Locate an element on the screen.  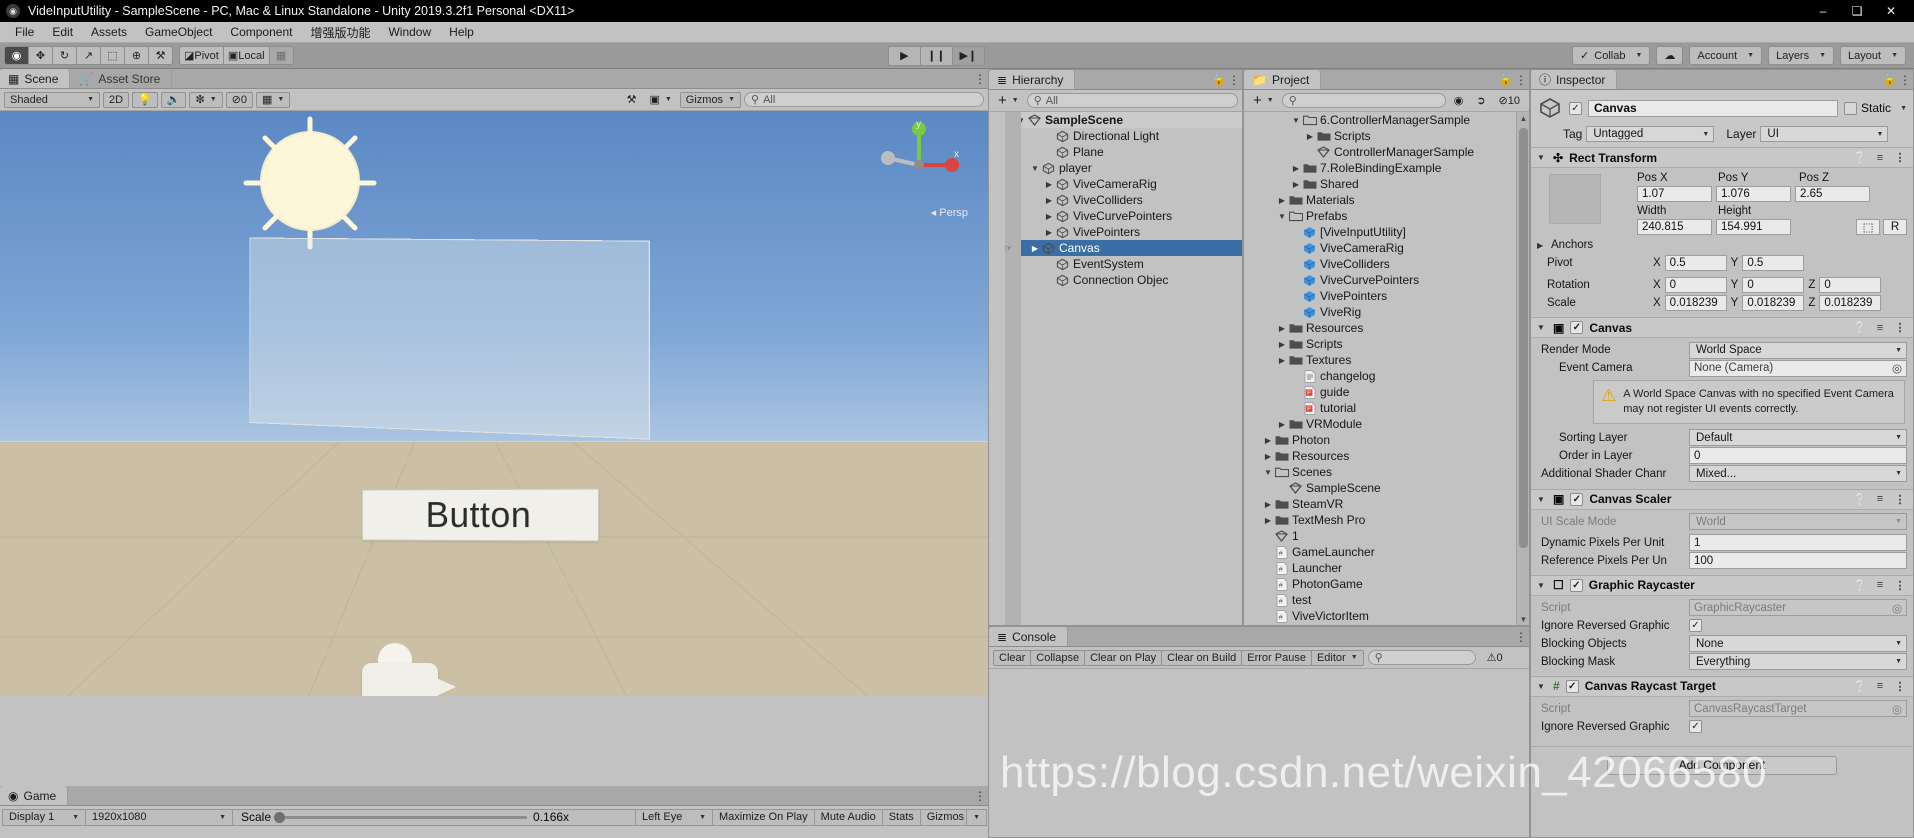
maximize-button: ❑ is located at coordinates (1857, 11).